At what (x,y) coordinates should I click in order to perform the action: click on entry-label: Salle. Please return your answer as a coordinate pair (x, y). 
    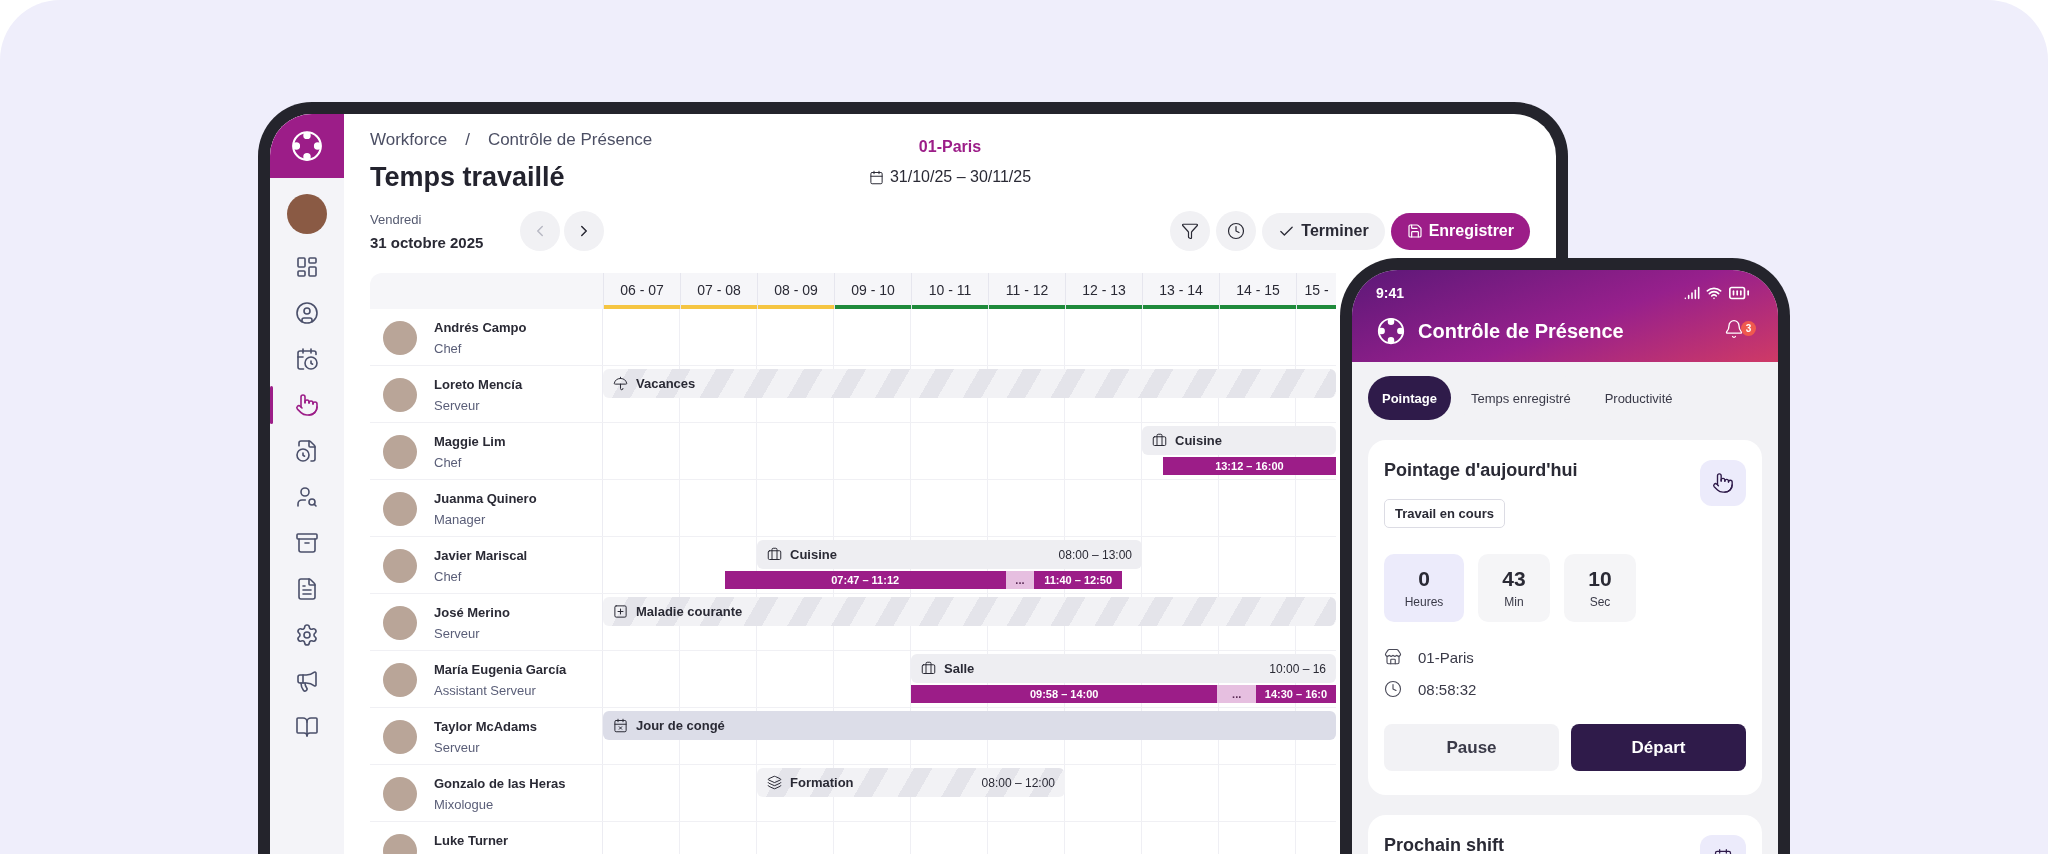
    Looking at the image, I should click on (959, 668).